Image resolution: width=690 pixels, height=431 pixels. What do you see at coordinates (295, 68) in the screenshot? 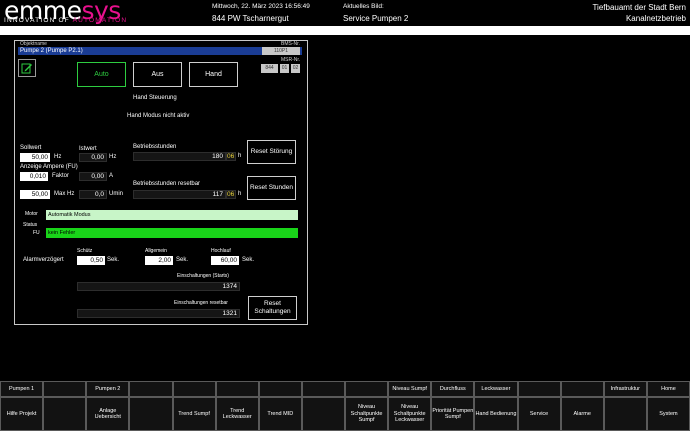
I see `msr-box-3: 02` at bounding box center [295, 68].